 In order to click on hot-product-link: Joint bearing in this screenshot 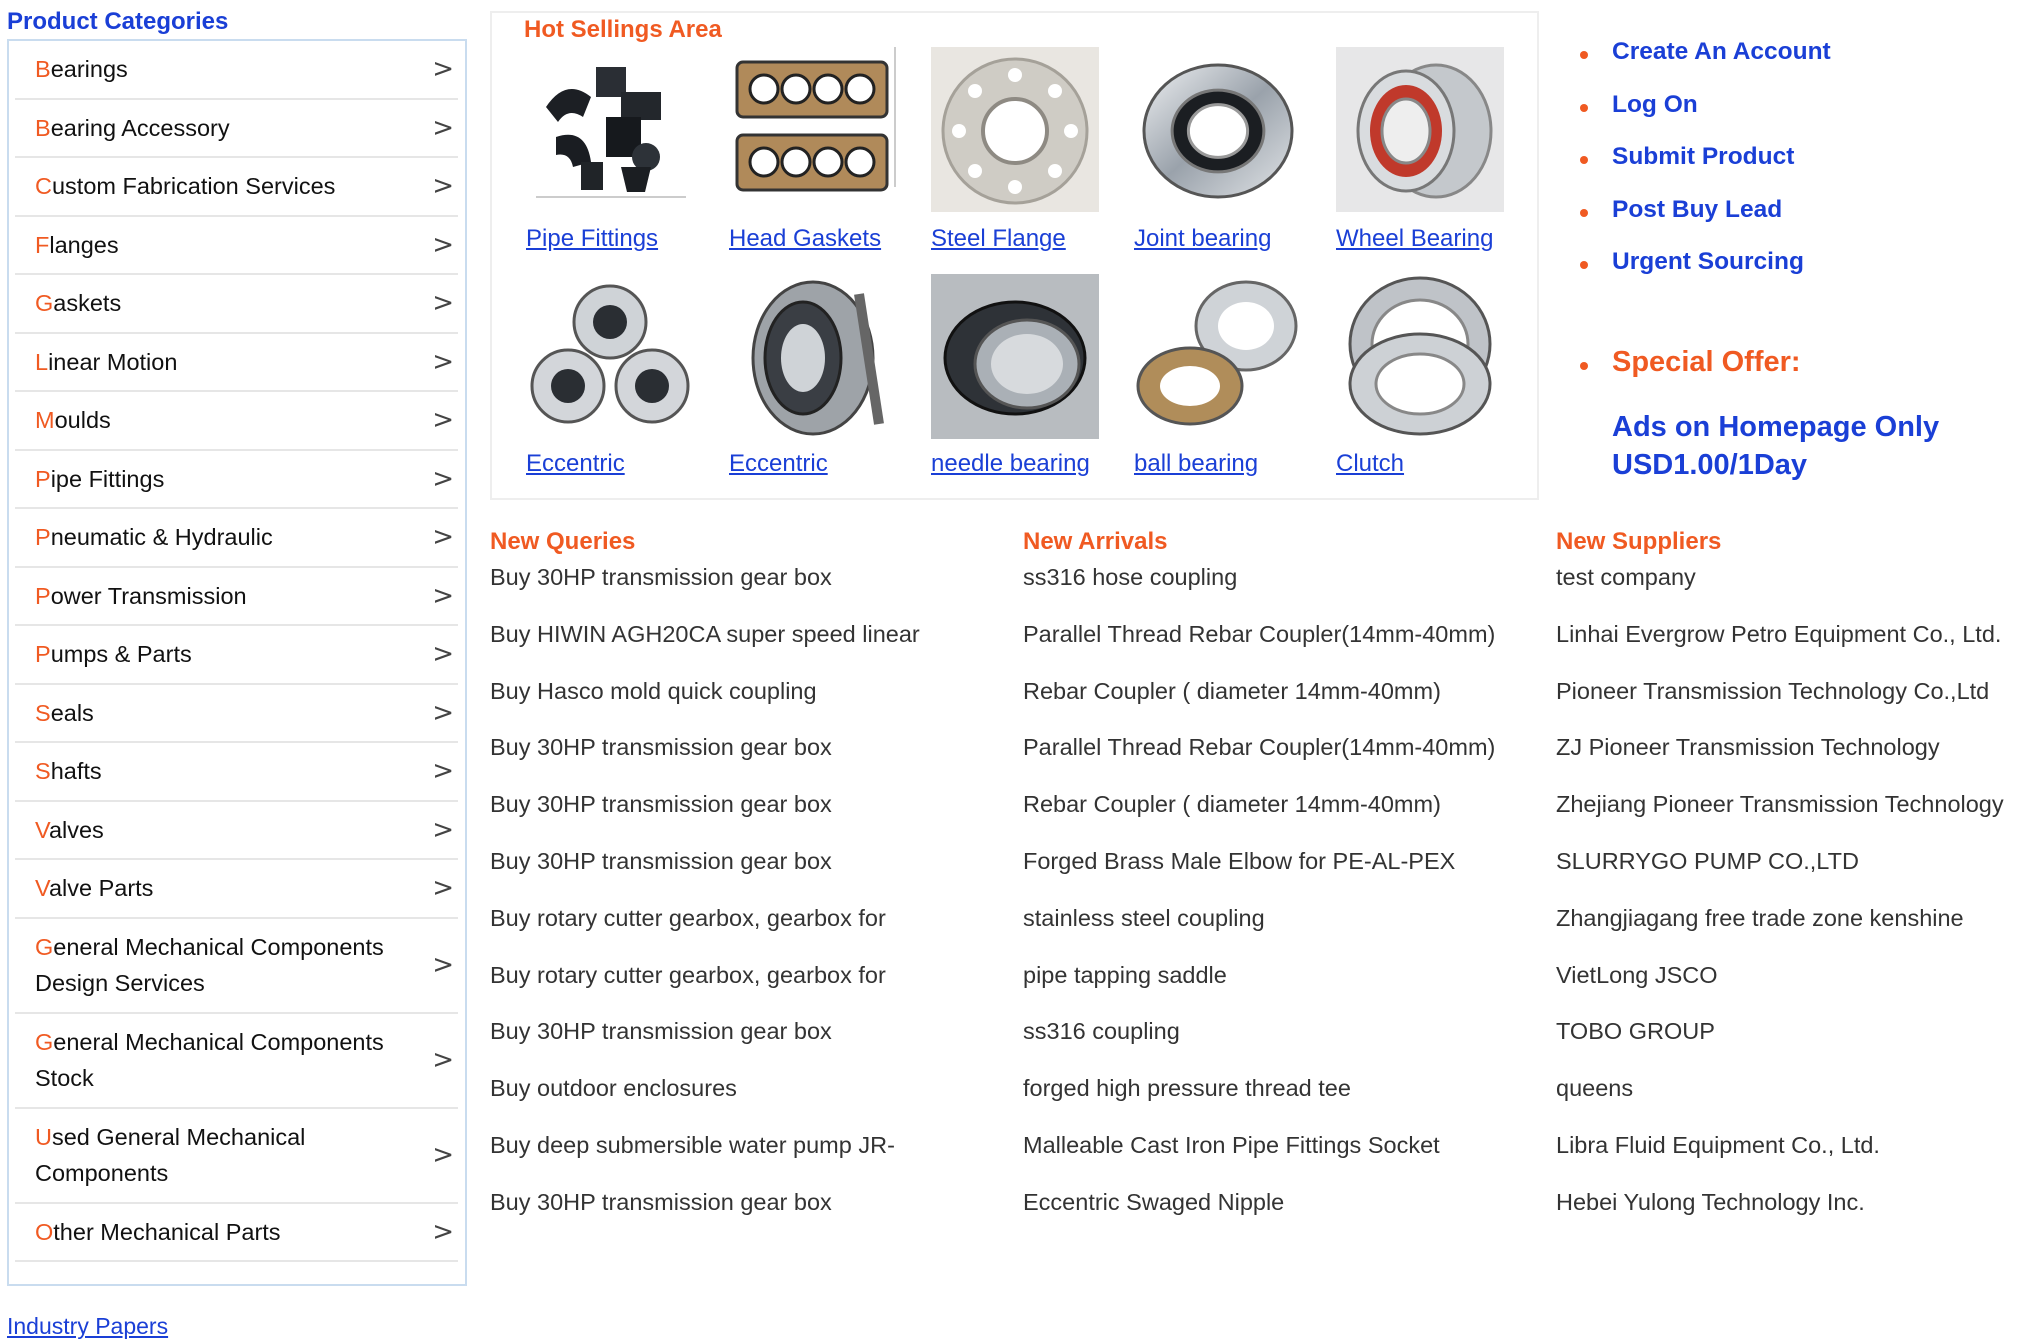, I will do `click(1202, 239)`.